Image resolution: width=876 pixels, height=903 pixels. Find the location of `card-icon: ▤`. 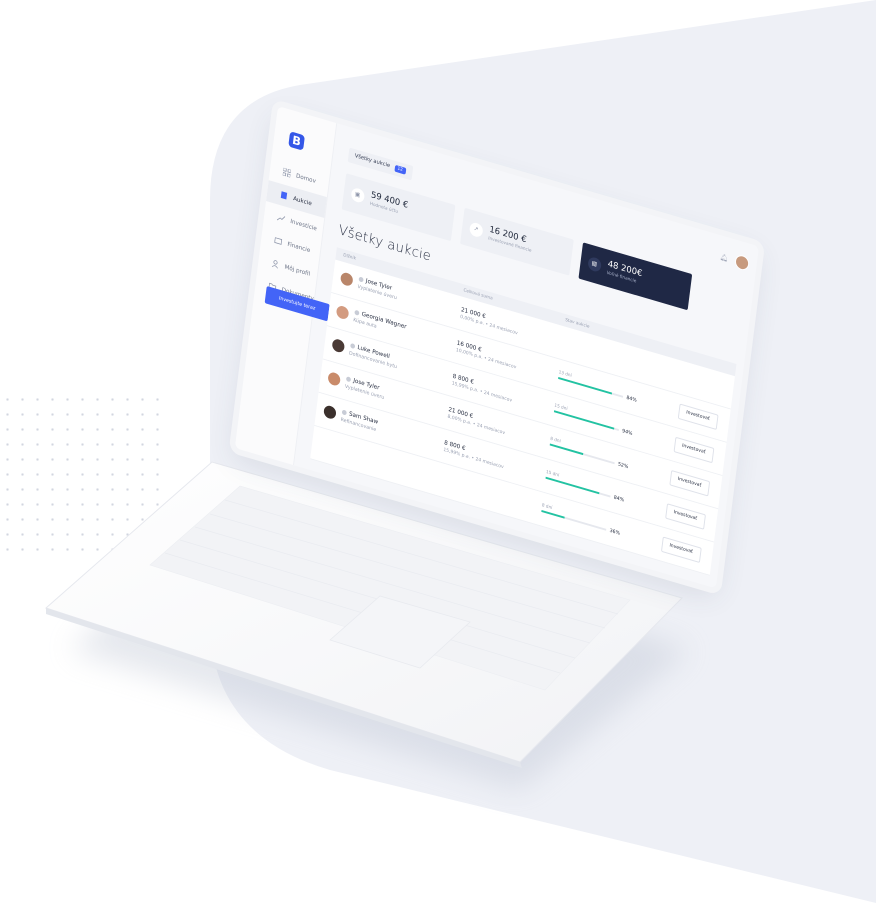

card-icon: ▤ is located at coordinates (594, 264).